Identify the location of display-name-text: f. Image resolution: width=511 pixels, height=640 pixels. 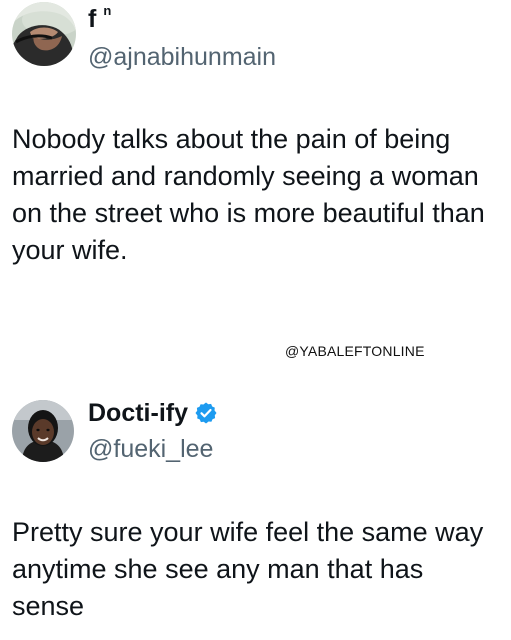
(92, 19).